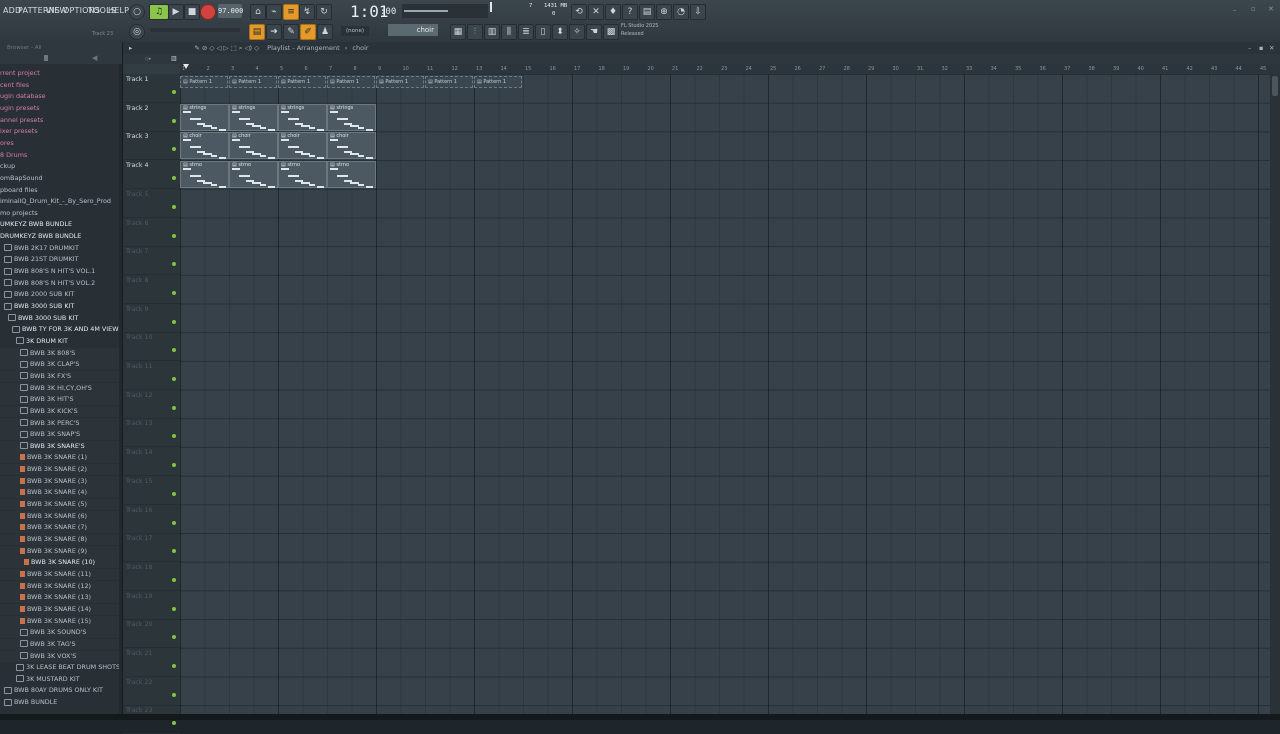 The image size is (1280, 734). Describe the element at coordinates (61, 400) in the screenshot. I see `browser-item: BWB 3K HIT'S` at that location.